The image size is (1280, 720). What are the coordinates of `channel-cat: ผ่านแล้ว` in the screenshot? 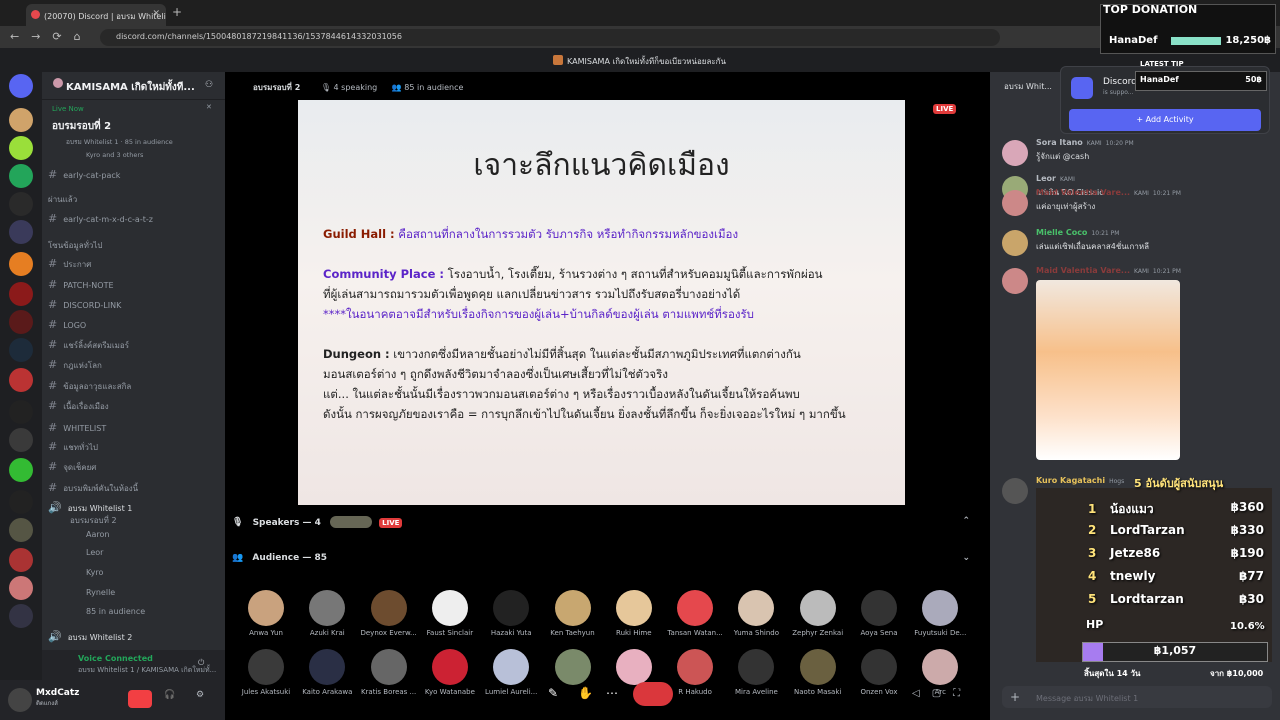 It's located at (134, 201).